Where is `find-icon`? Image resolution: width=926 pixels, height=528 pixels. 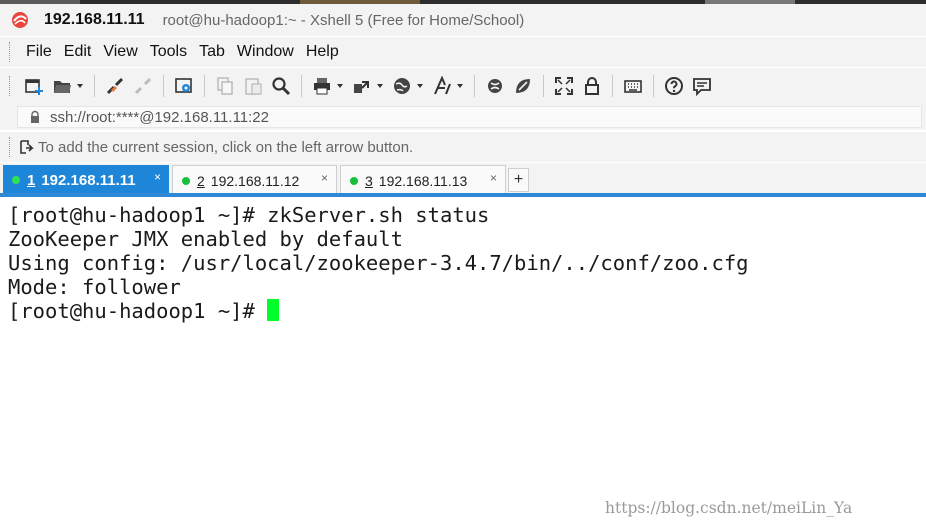 find-icon is located at coordinates (281, 86).